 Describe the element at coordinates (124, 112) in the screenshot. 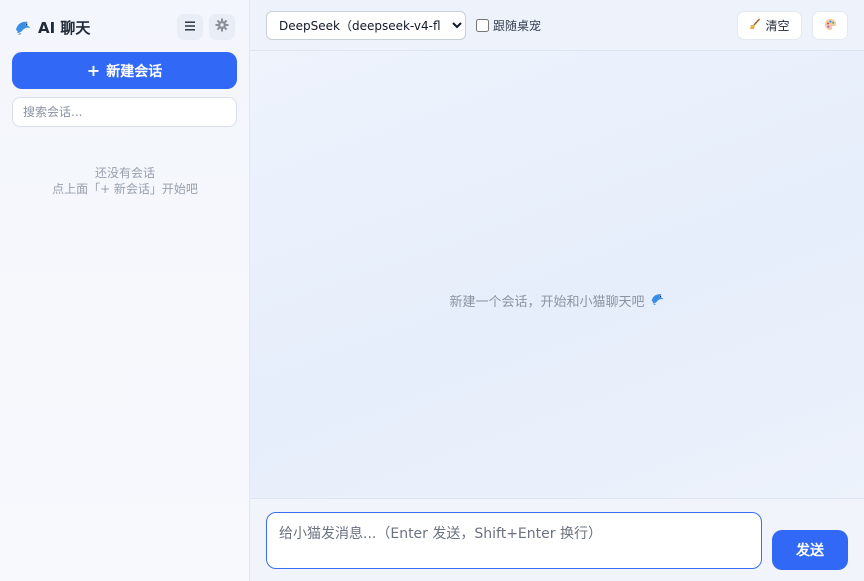

I see `search-input` at that location.